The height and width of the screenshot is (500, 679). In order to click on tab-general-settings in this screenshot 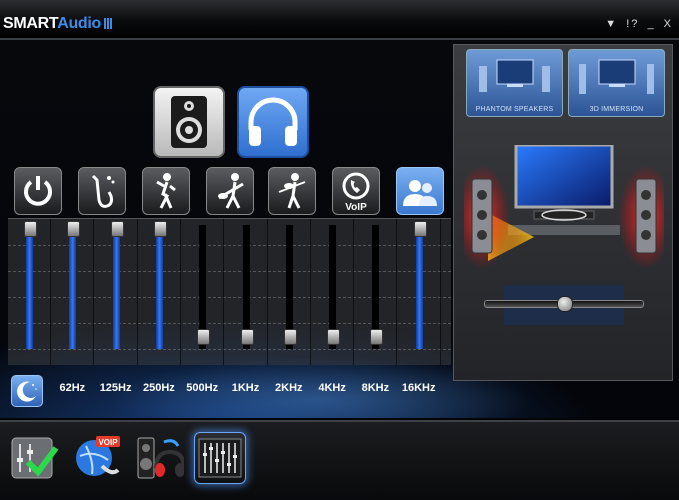, I will do `click(35, 457)`.